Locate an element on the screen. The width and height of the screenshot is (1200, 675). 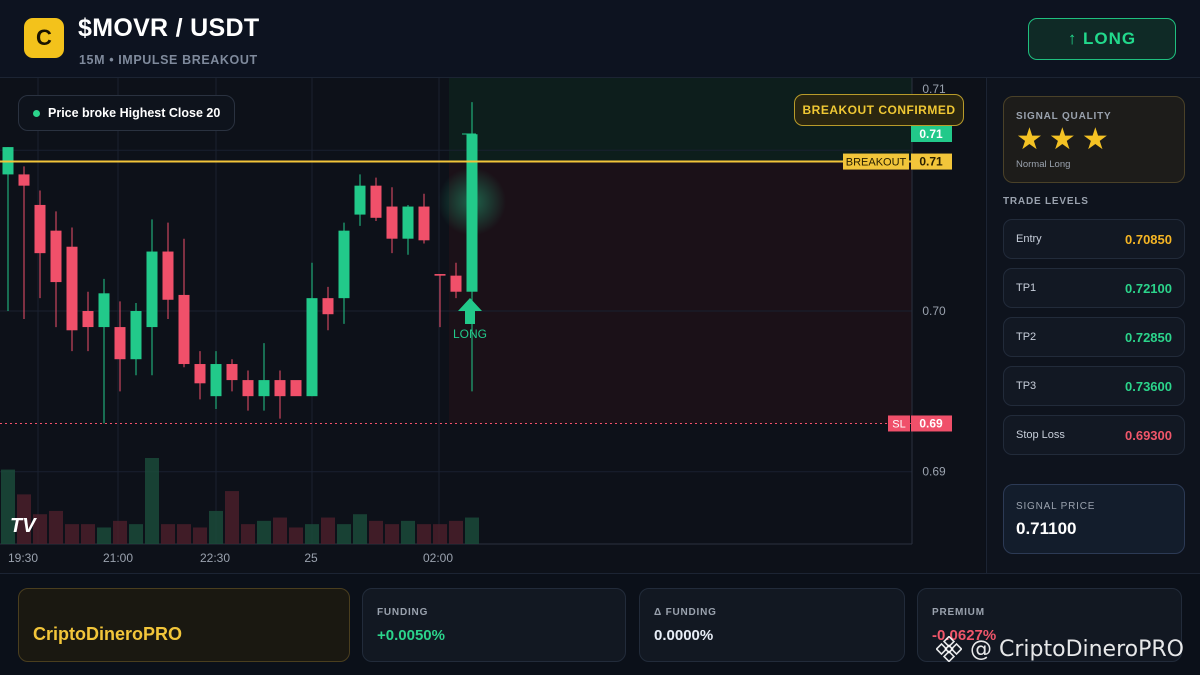
pair-title: $MOVR / USDT is located at coordinates (169, 28).